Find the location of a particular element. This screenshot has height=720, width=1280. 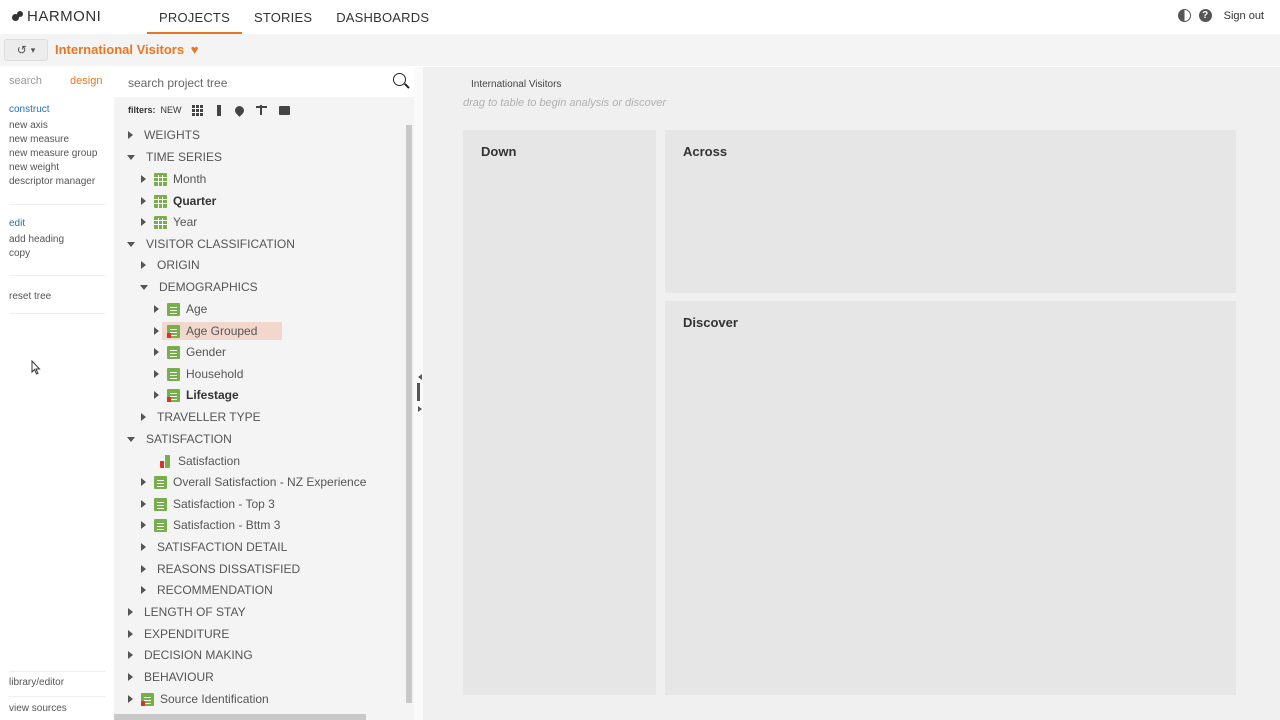

map-pin-filter-icon is located at coordinates (239, 110).